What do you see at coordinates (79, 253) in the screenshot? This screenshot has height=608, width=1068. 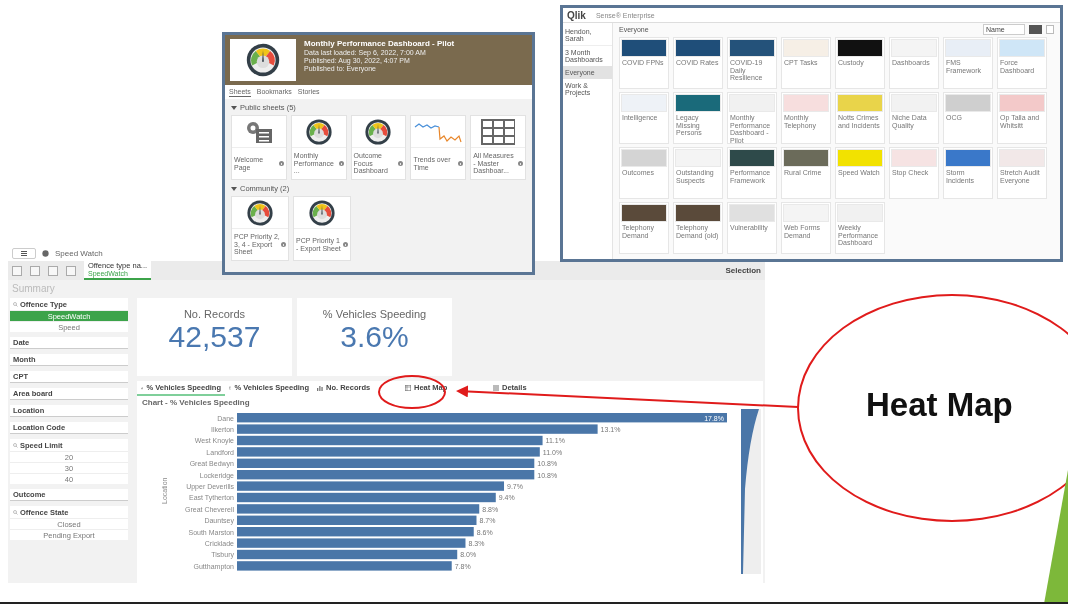 I see `app-name: Speed Watch` at bounding box center [79, 253].